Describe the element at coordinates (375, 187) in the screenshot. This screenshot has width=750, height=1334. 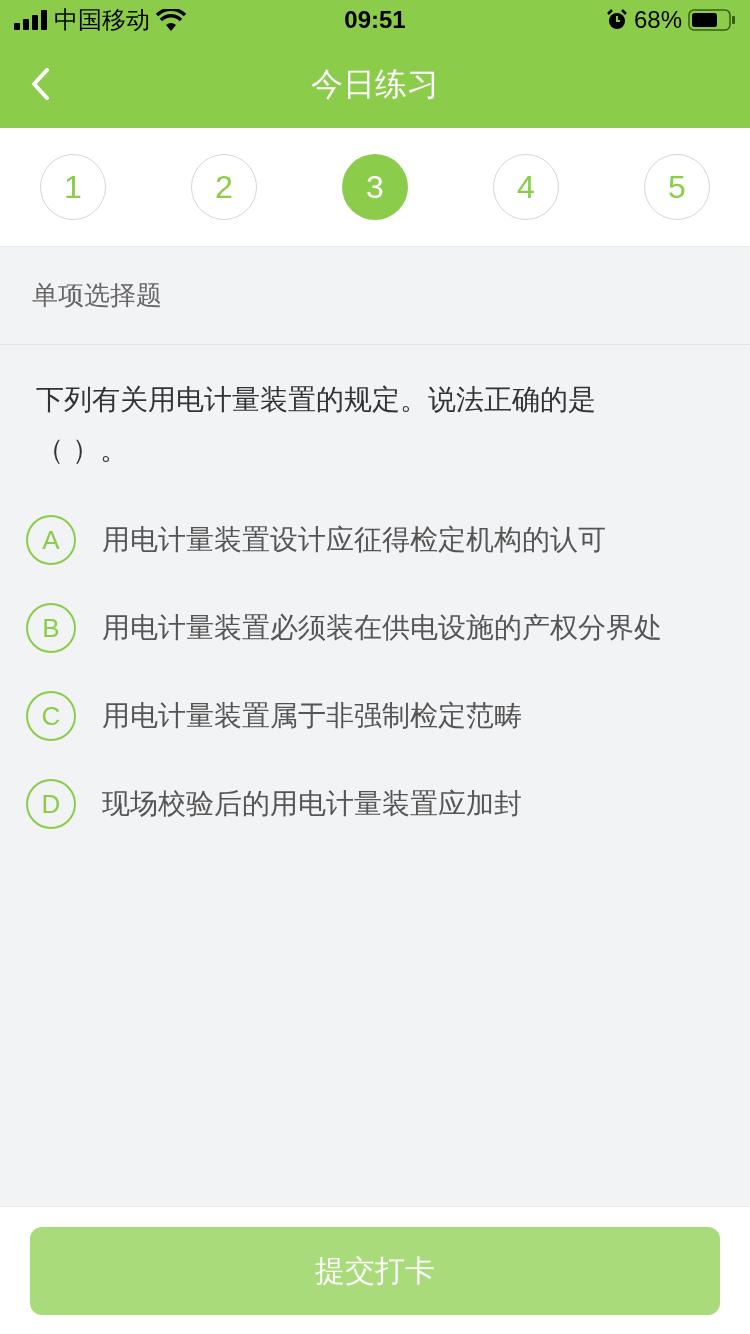
I see `question-number: 3` at that location.